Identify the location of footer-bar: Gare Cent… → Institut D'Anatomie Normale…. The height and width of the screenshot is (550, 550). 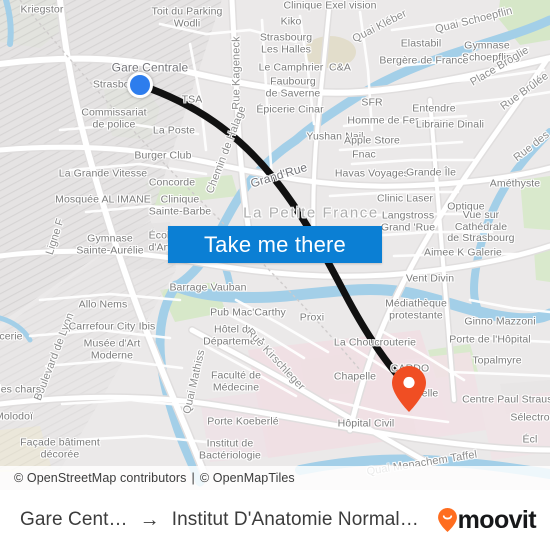
(275, 520).